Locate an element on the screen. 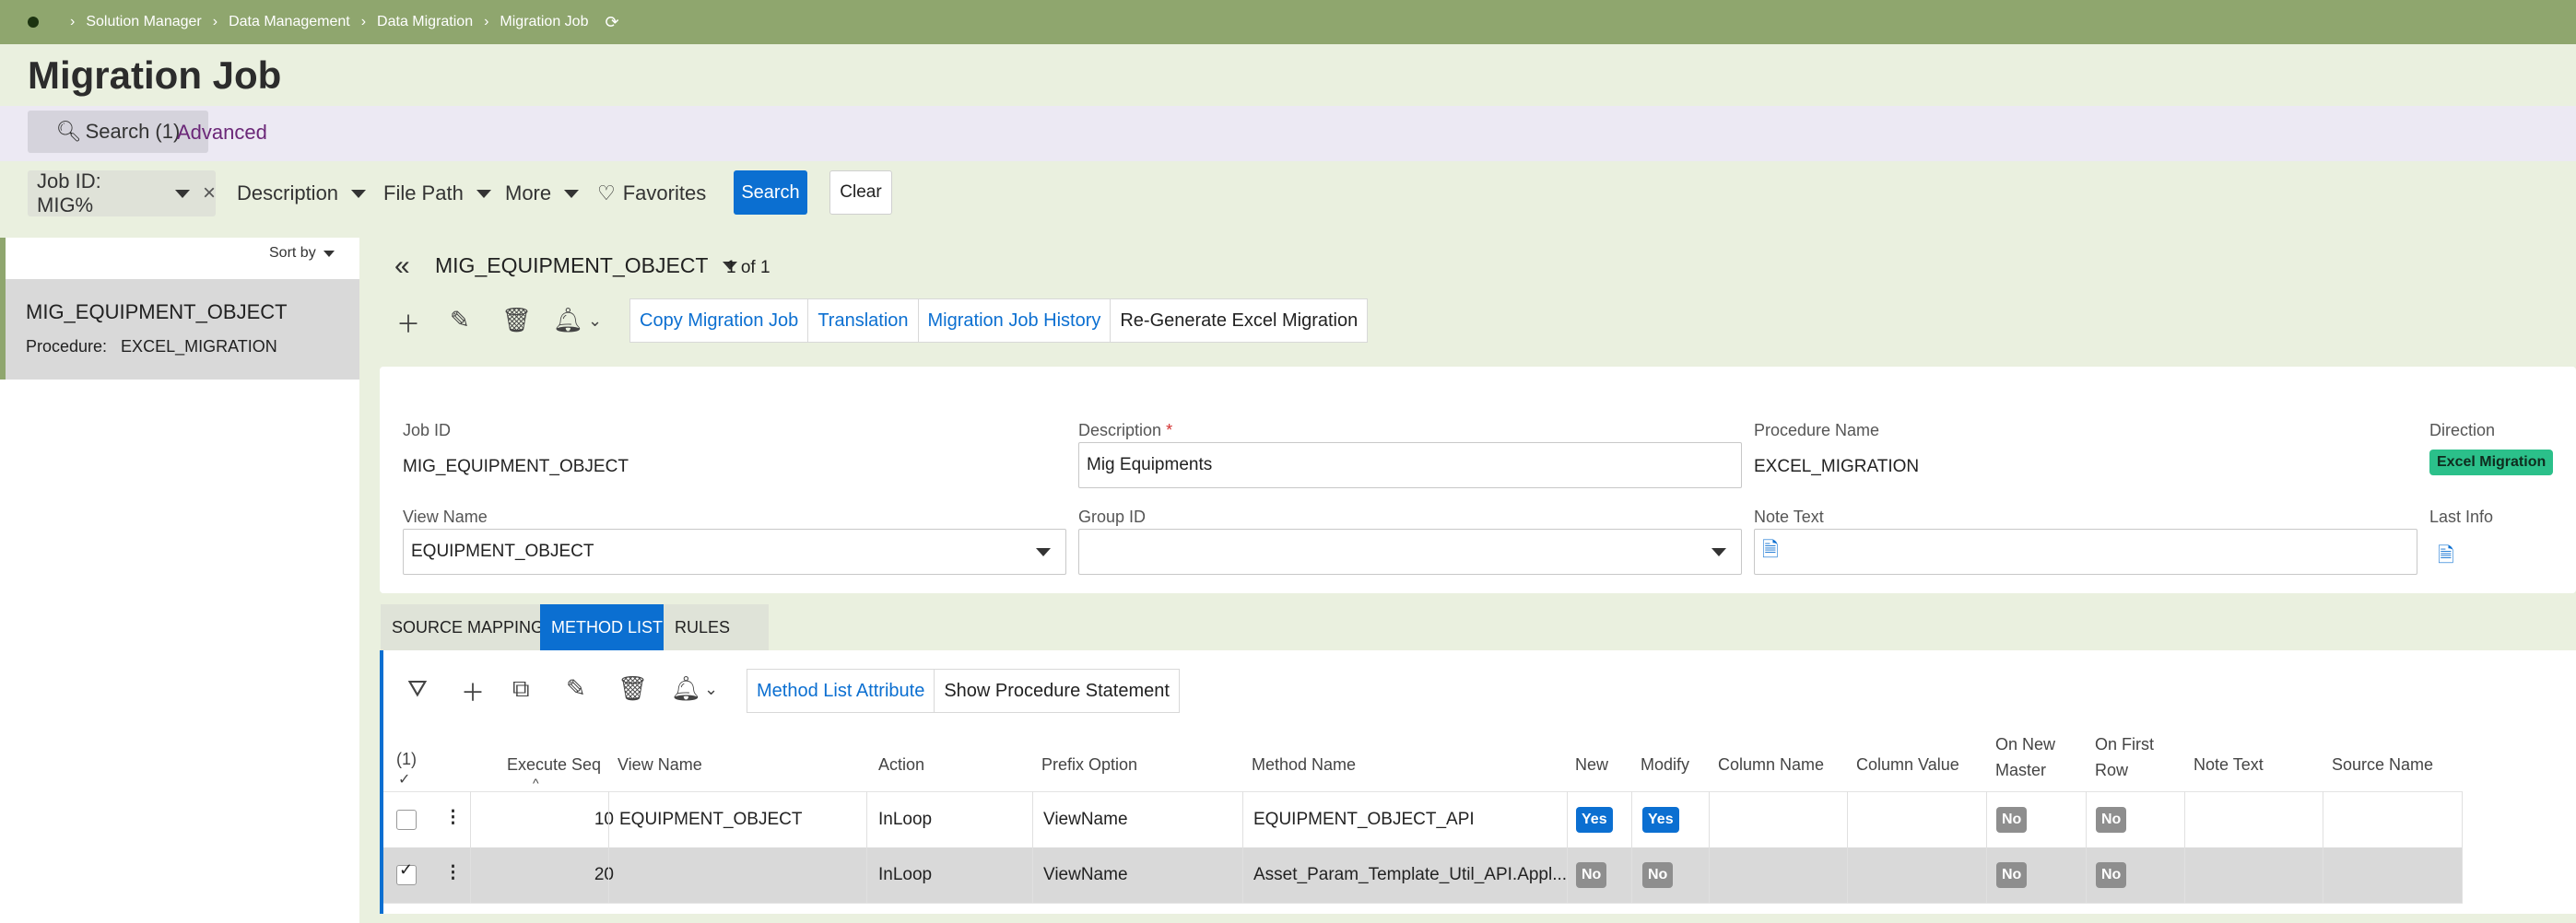 The image size is (2576, 923). column-header-execute-seq: Execute Seq is located at coordinates (554, 765).